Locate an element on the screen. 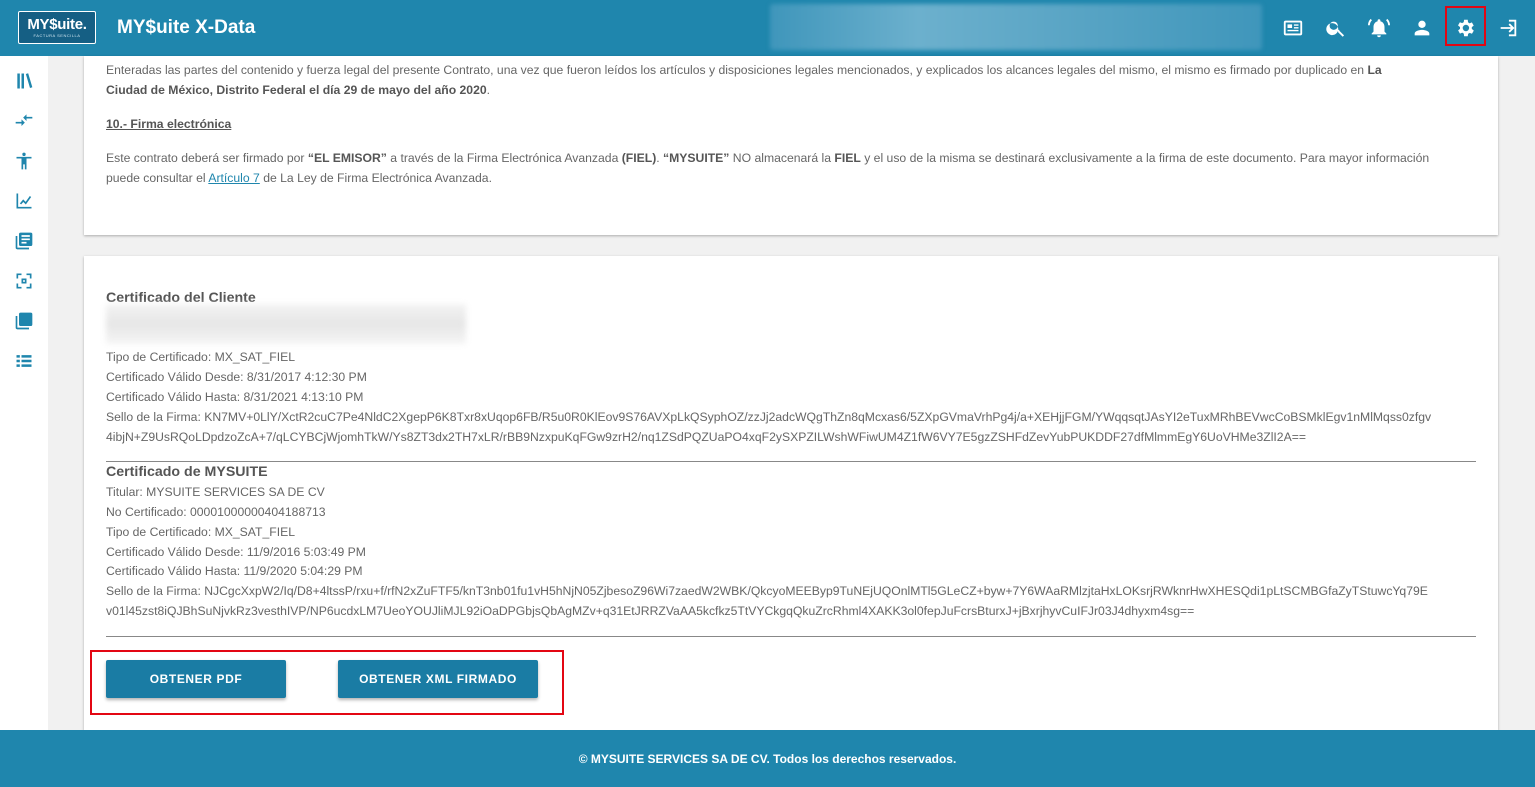  mysuite-cert-heading: Certificado de MYSUITE is located at coordinates (187, 472).